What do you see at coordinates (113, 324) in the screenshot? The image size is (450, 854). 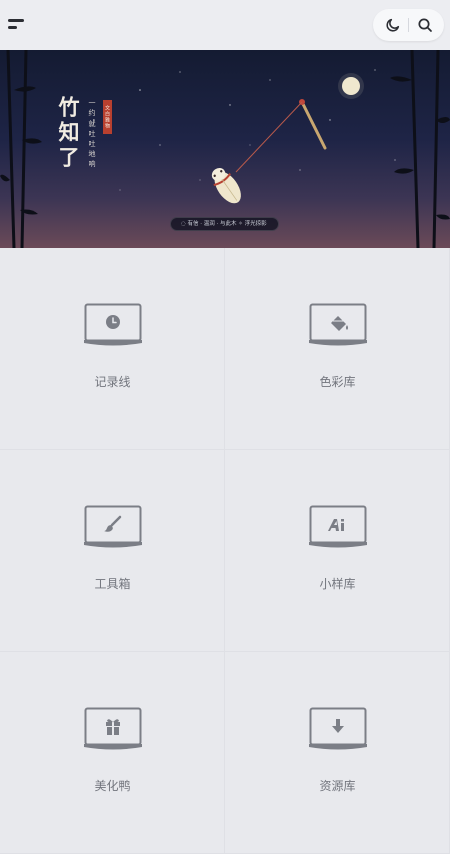 I see `clock-icon` at bounding box center [113, 324].